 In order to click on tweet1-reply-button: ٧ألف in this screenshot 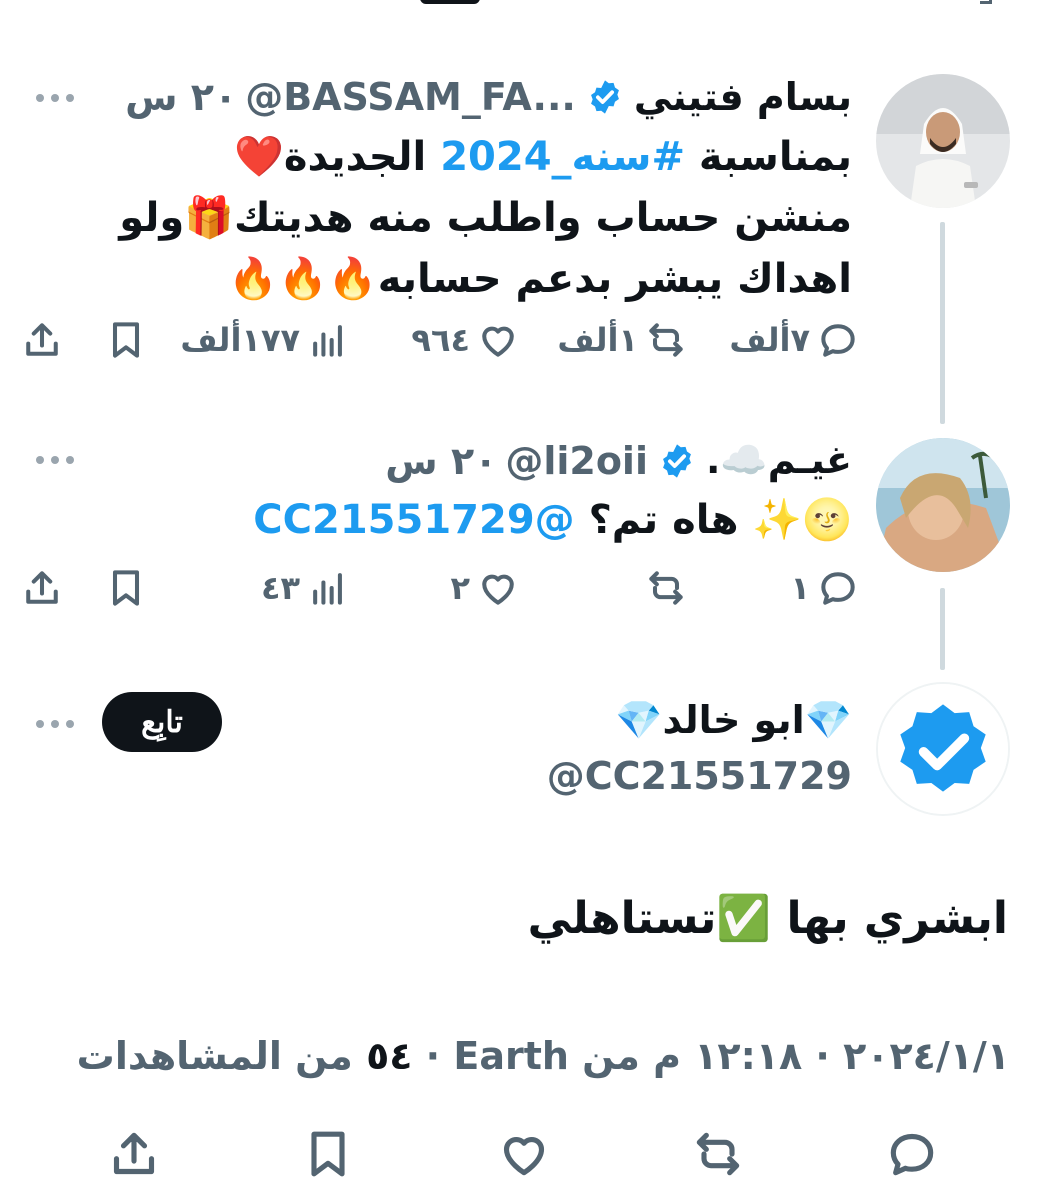, I will do `click(794, 340)`.